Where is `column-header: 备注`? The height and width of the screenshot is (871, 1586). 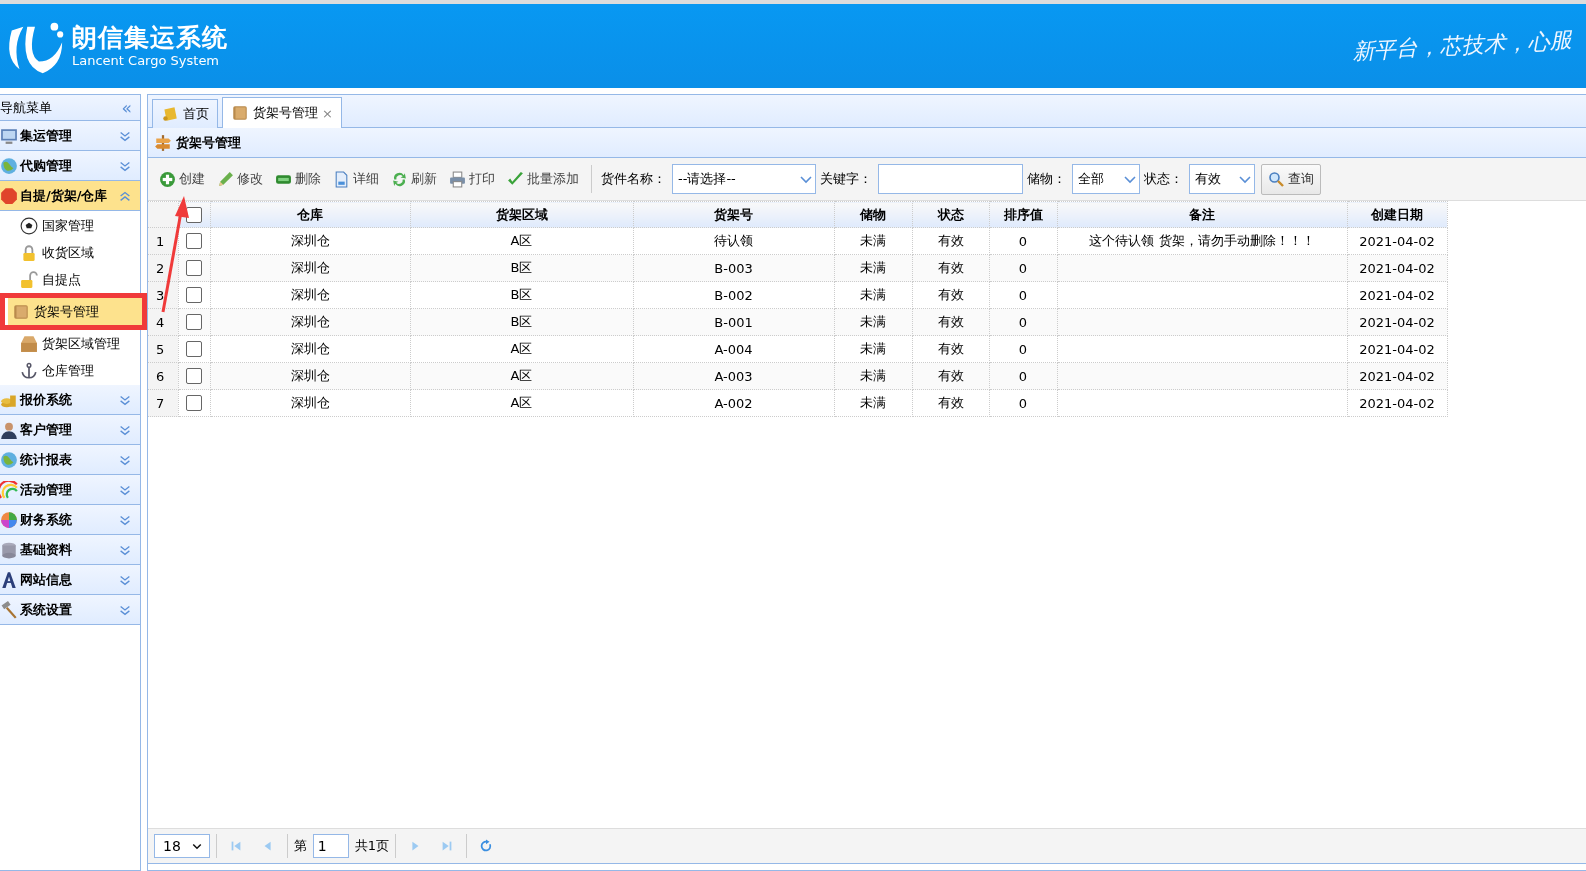
column-header: 备注 is located at coordinates (1202, 214).